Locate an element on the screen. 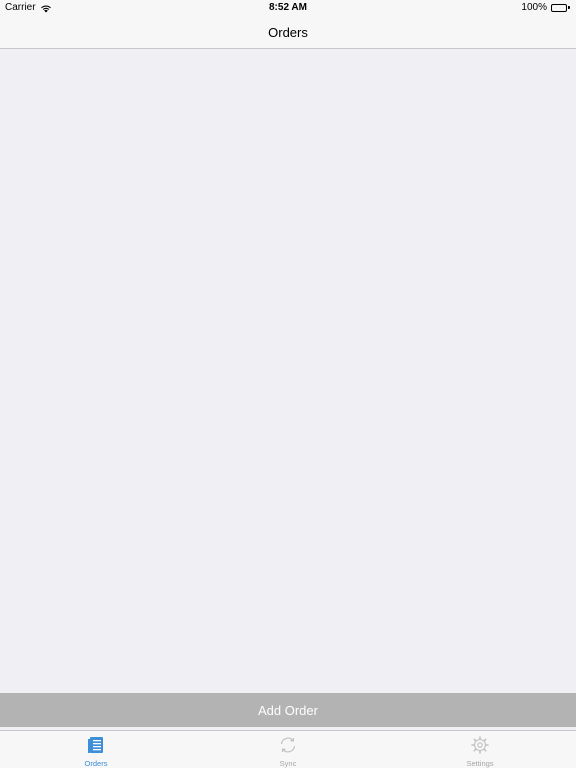 This screenshot has width=576, height=768. tab-sync-label: Sync is located at coordinates (288, 763).